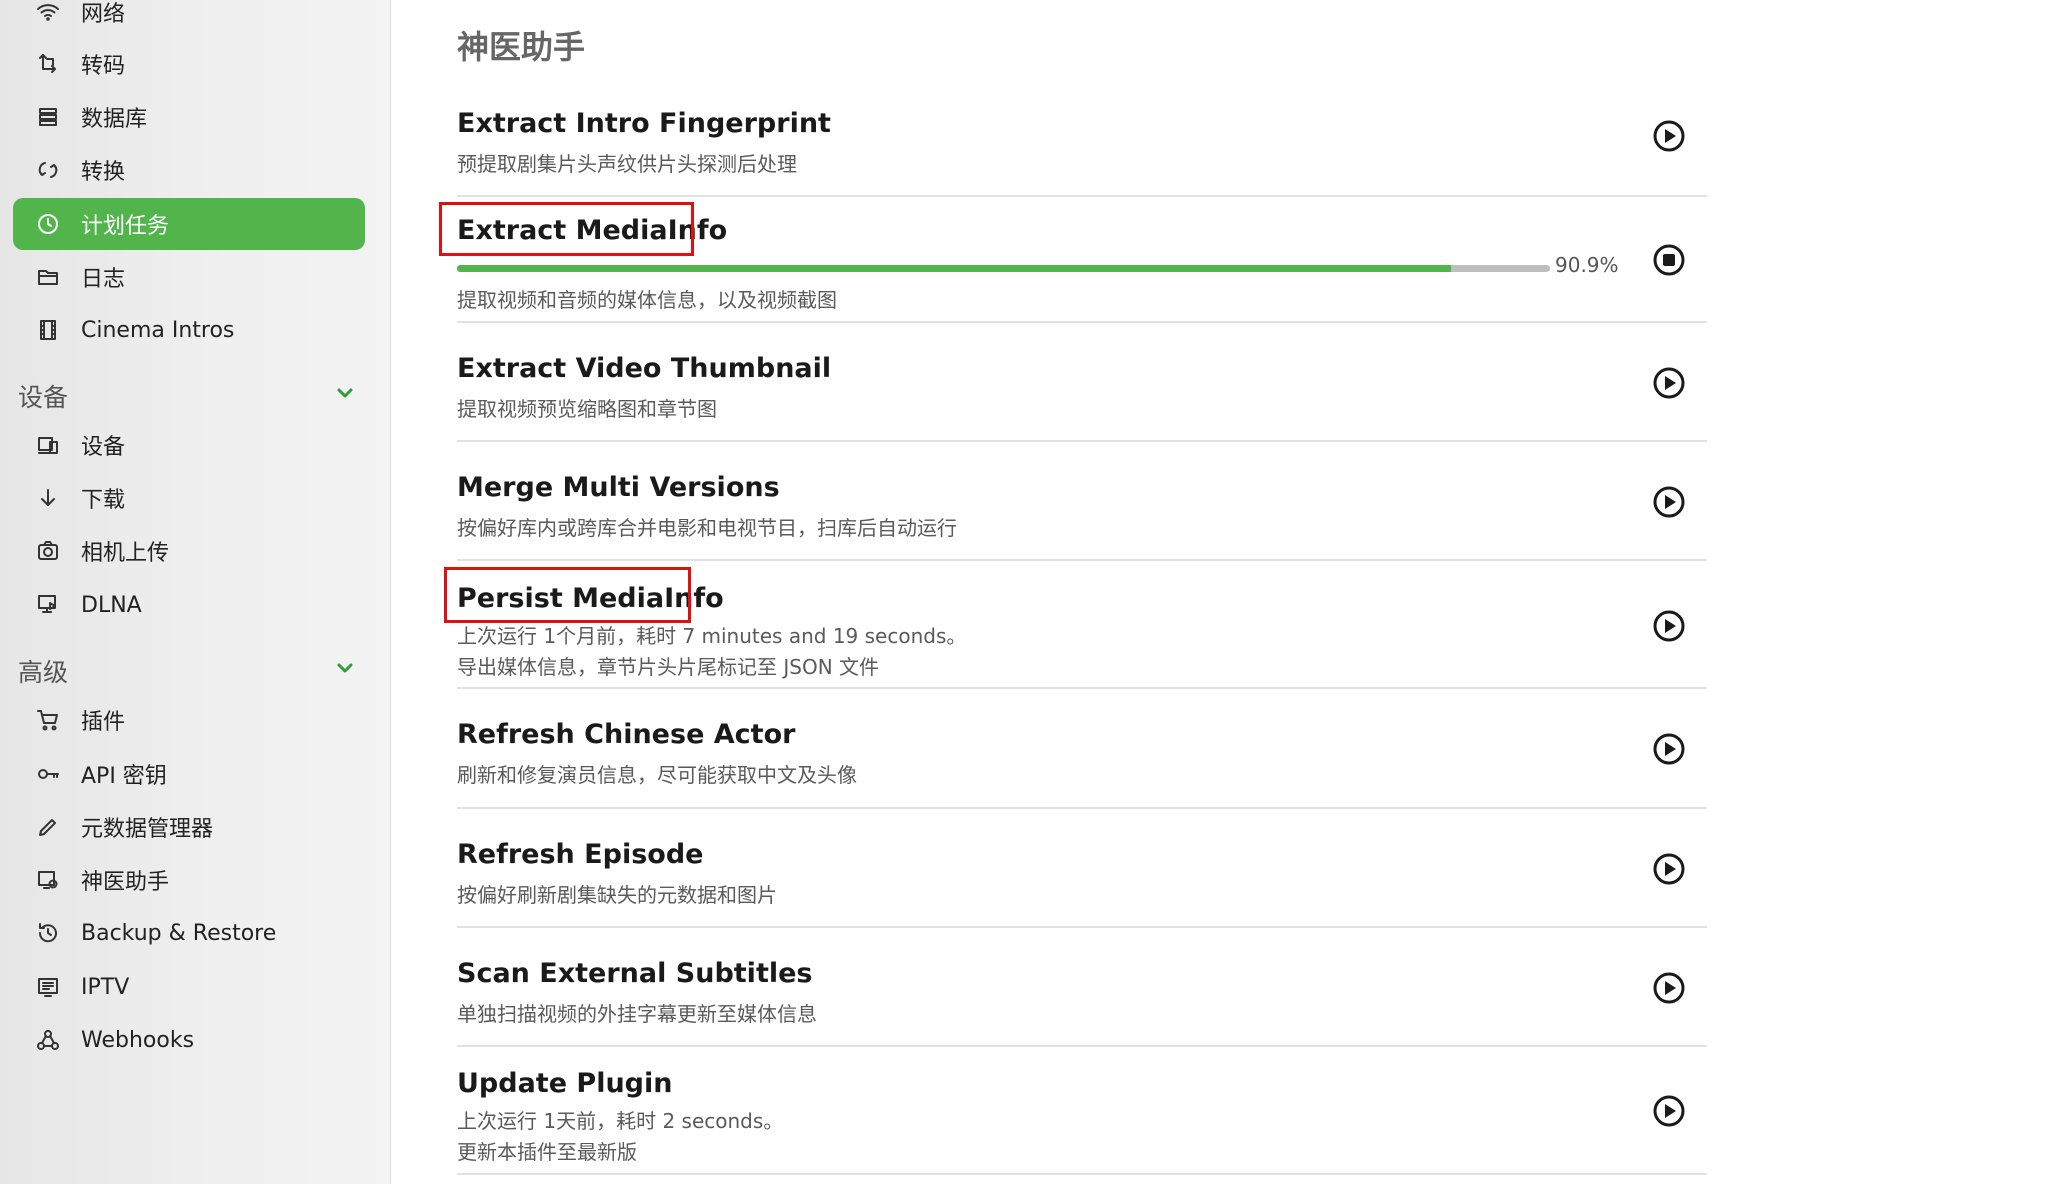 The image size is (2060, 1184). What do you see at coordinates (103, 500) in the screenshot?
I see `sidebar-item-label: 下载` at bounding box center [103, 500].